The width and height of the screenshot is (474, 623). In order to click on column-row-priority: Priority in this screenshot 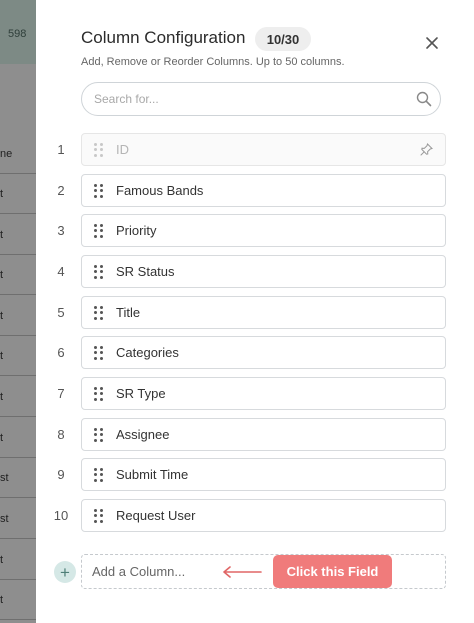, I will do `click(263, 230)`.